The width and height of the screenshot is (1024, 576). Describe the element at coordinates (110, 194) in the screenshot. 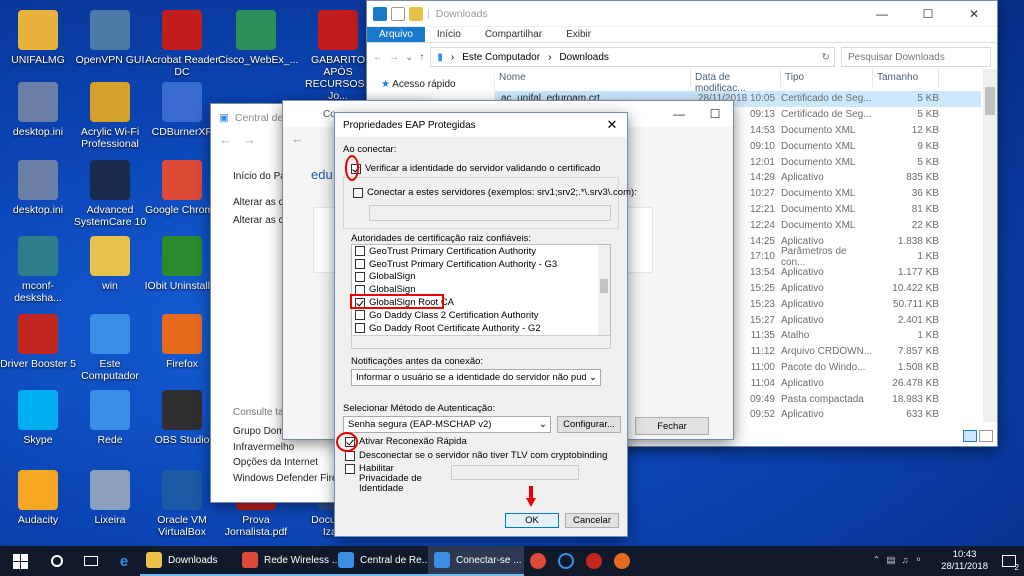

I see `desktop-icon-systemcare-icon: Advanced SystemCare 10` at that location.